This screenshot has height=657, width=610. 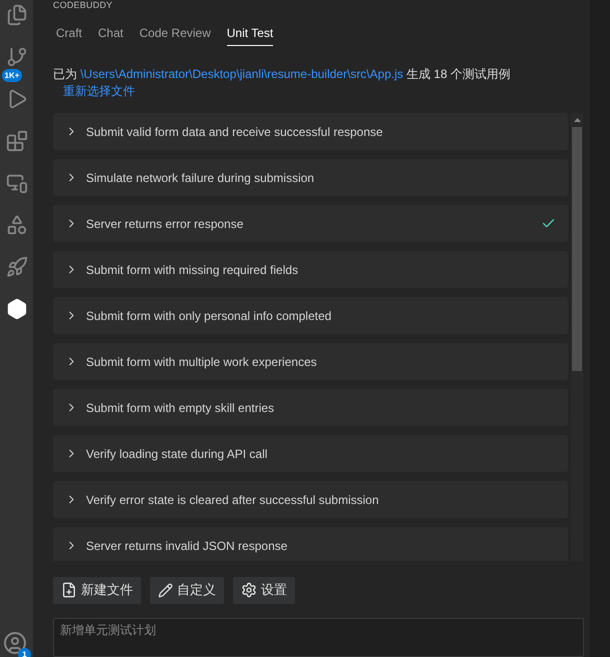 What do you see at coordinates (165, 224) in the screenshot?
I see `test-case-name: Server returns error response` at bounding box center [165, 224].